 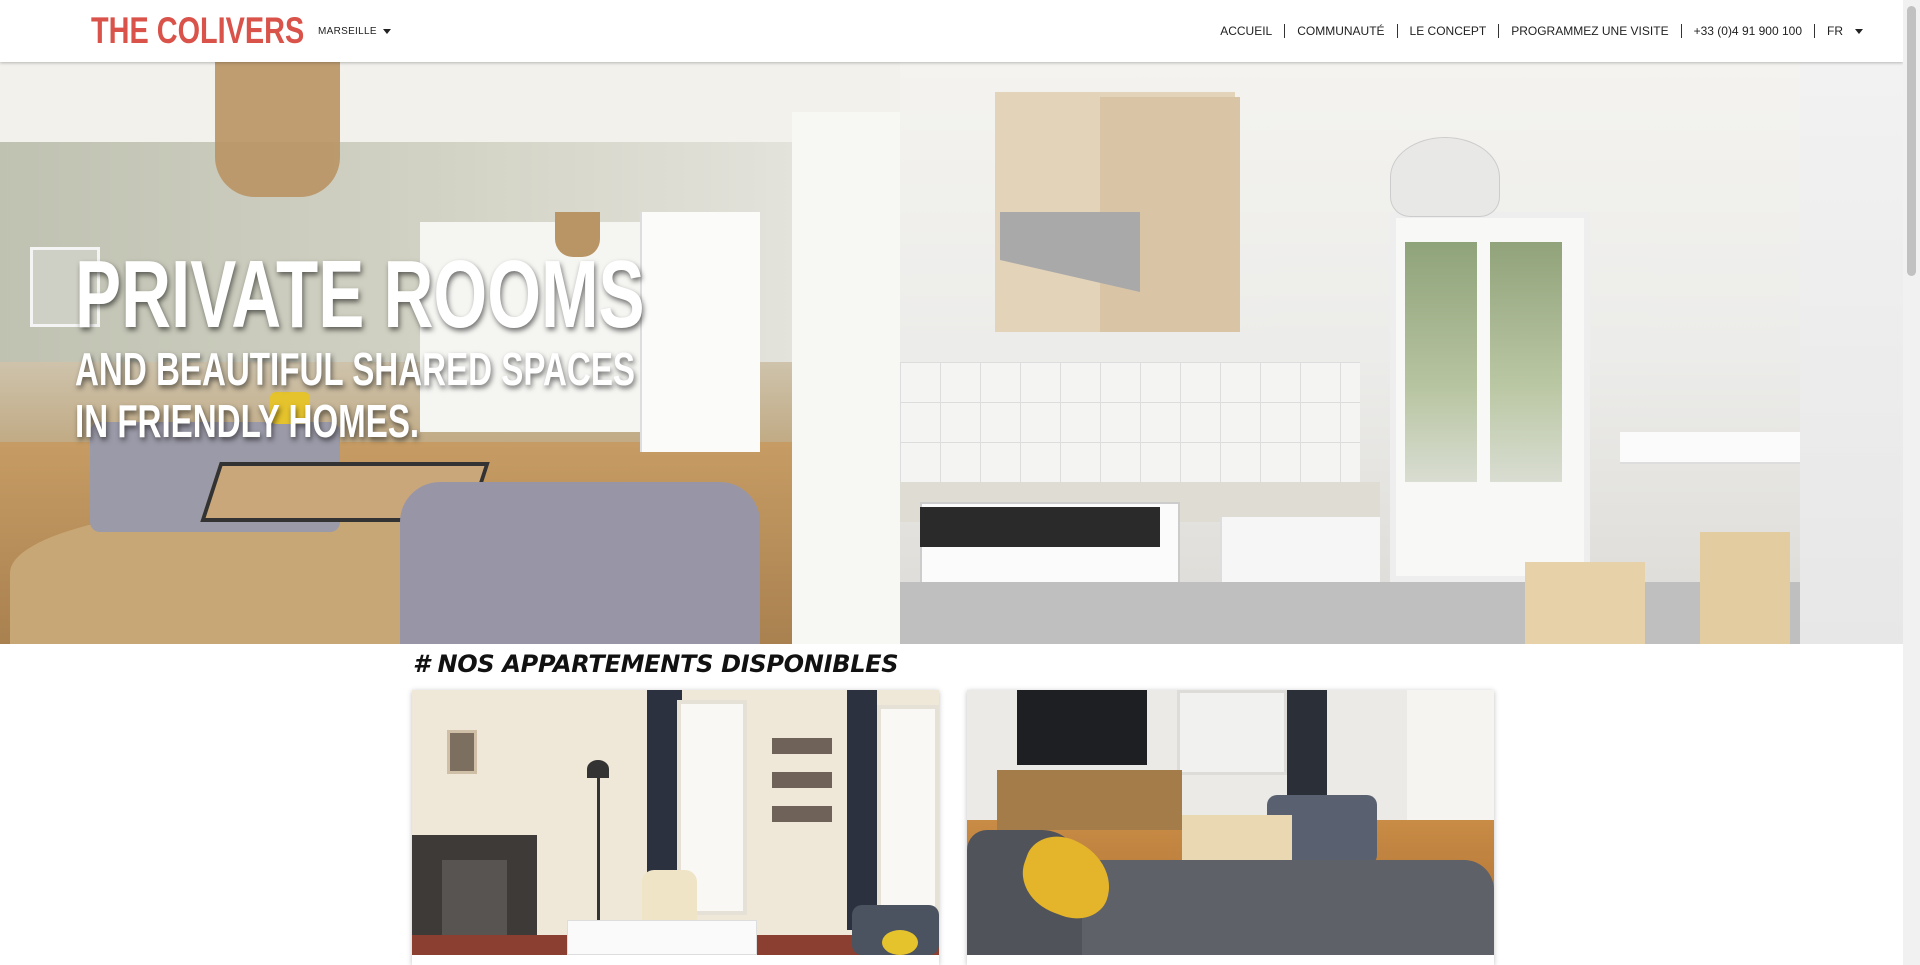 I want to click on nav-item-communaute: COMMUNAUTÉ, so click(x=1340, y=31).